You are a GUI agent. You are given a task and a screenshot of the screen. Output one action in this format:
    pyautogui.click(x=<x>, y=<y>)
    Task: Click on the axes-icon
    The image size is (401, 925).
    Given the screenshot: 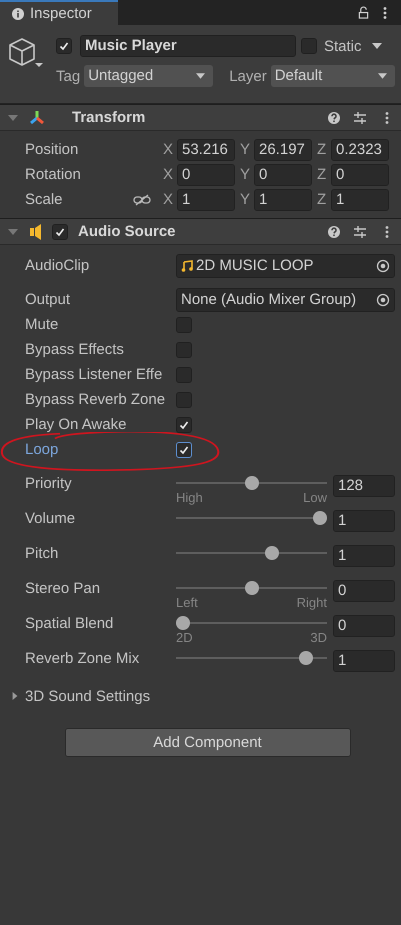 What is the action you would take?
    pyautogui.click(x=37, y=117)
    